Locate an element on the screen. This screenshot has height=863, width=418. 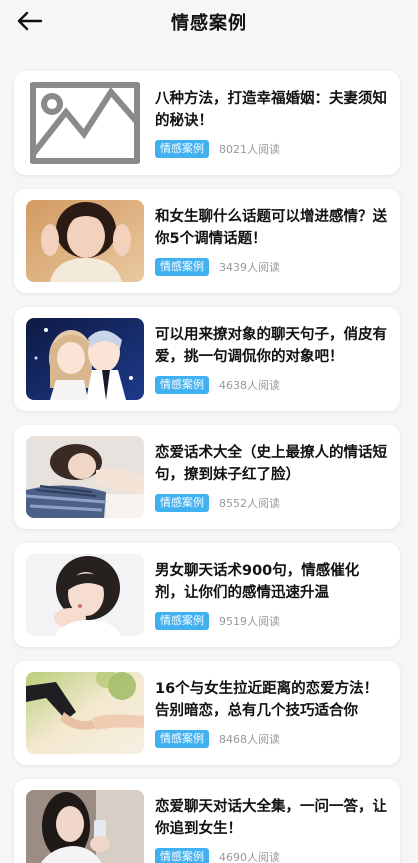
article-title: 恋爱聊天对话大全集，一问一答，让你追到女生！ is located at coordinates (271, 818).